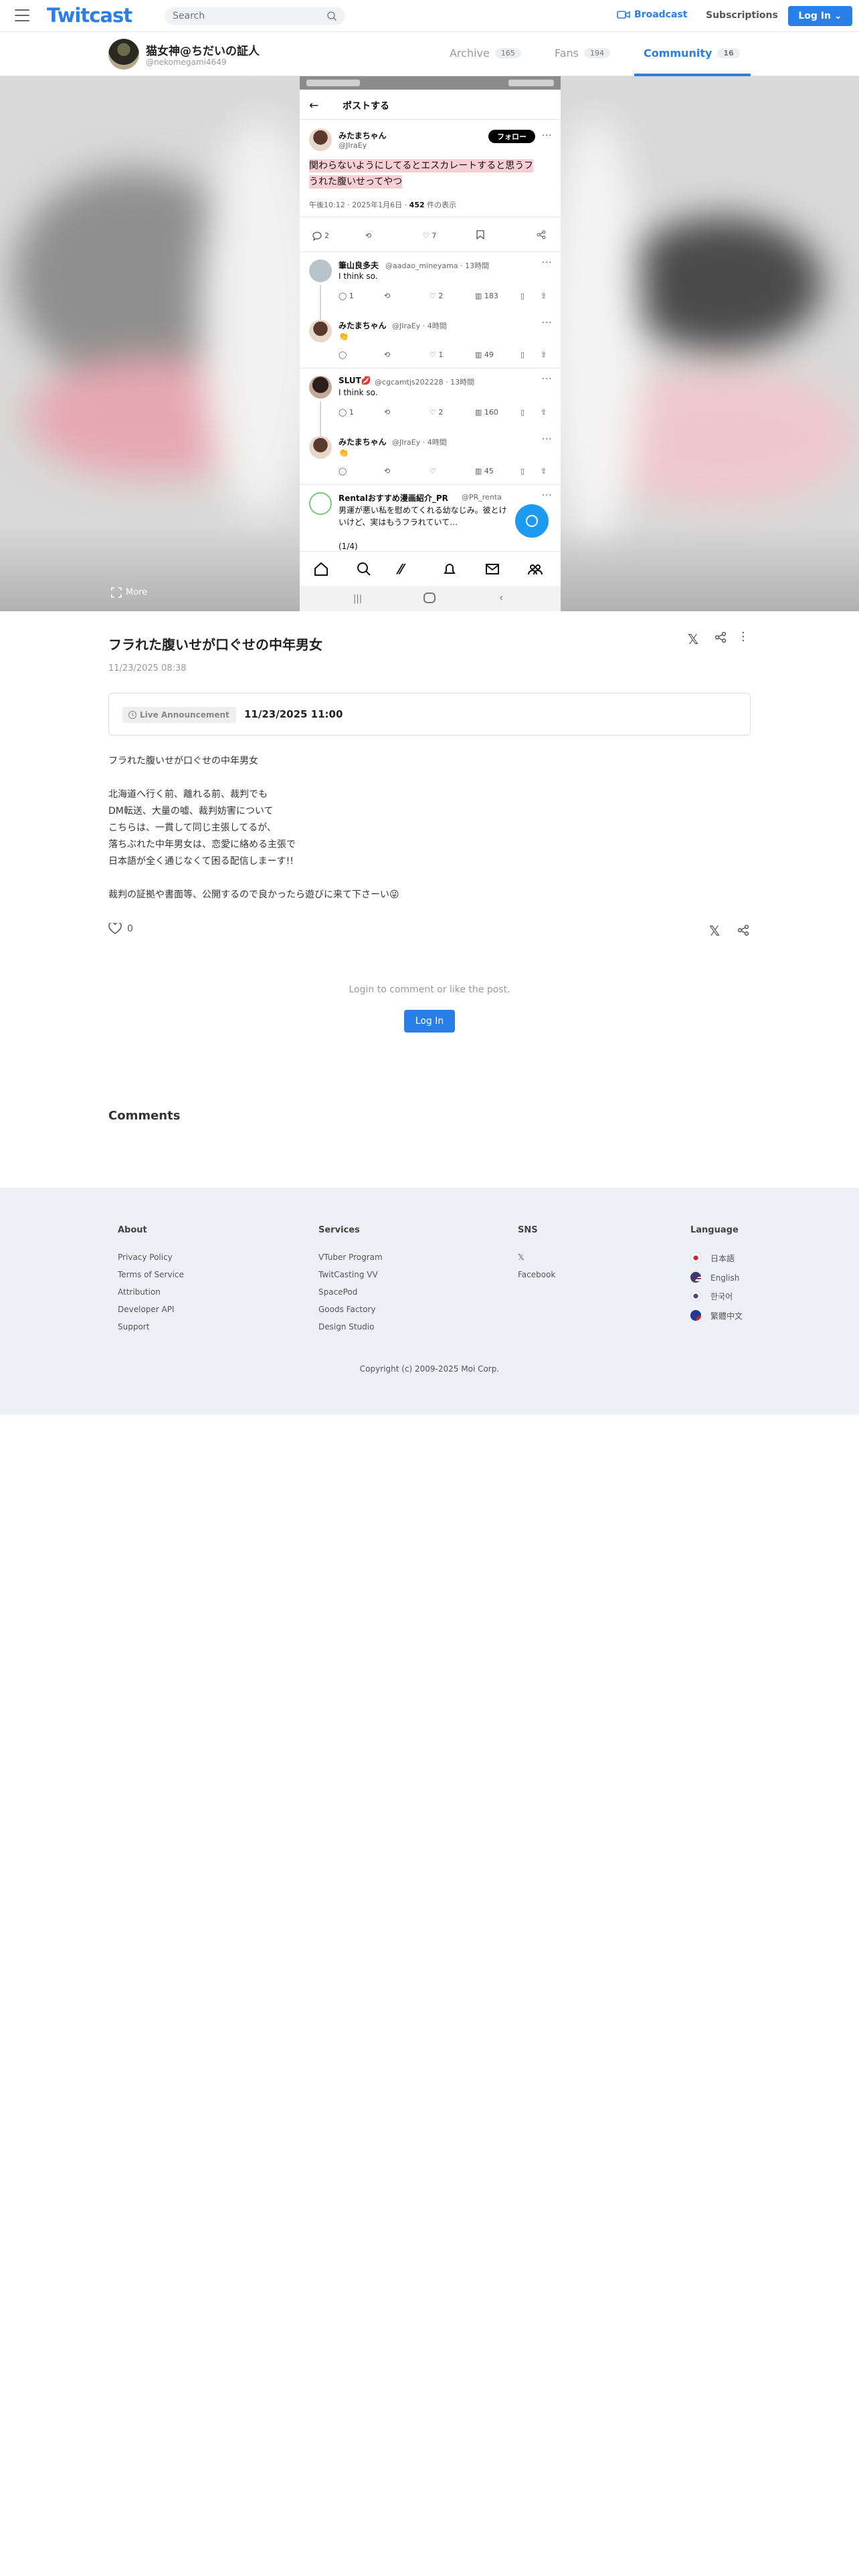 This screenshot has height=2576, width=859. Describe the element at coordinates (536, 1257) in the screenshot. I see `footer-link-x: 𝕏` at that location.